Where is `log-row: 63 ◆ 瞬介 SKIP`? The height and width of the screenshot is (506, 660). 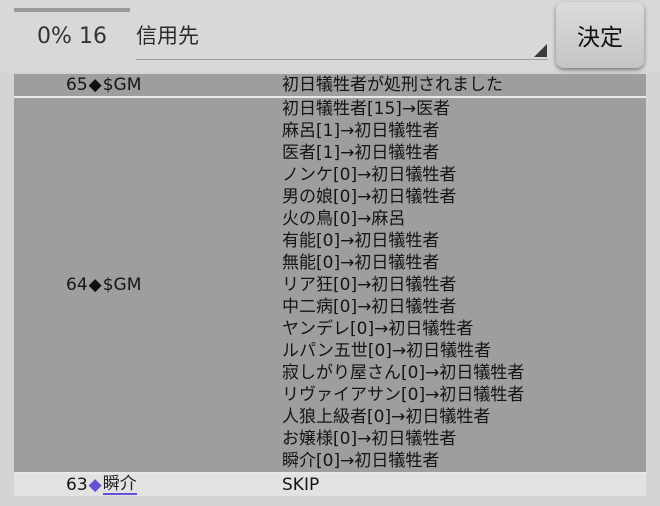 log-row: 63 ◆ 瞬介 SKIP is located at coordinates (330, 485).